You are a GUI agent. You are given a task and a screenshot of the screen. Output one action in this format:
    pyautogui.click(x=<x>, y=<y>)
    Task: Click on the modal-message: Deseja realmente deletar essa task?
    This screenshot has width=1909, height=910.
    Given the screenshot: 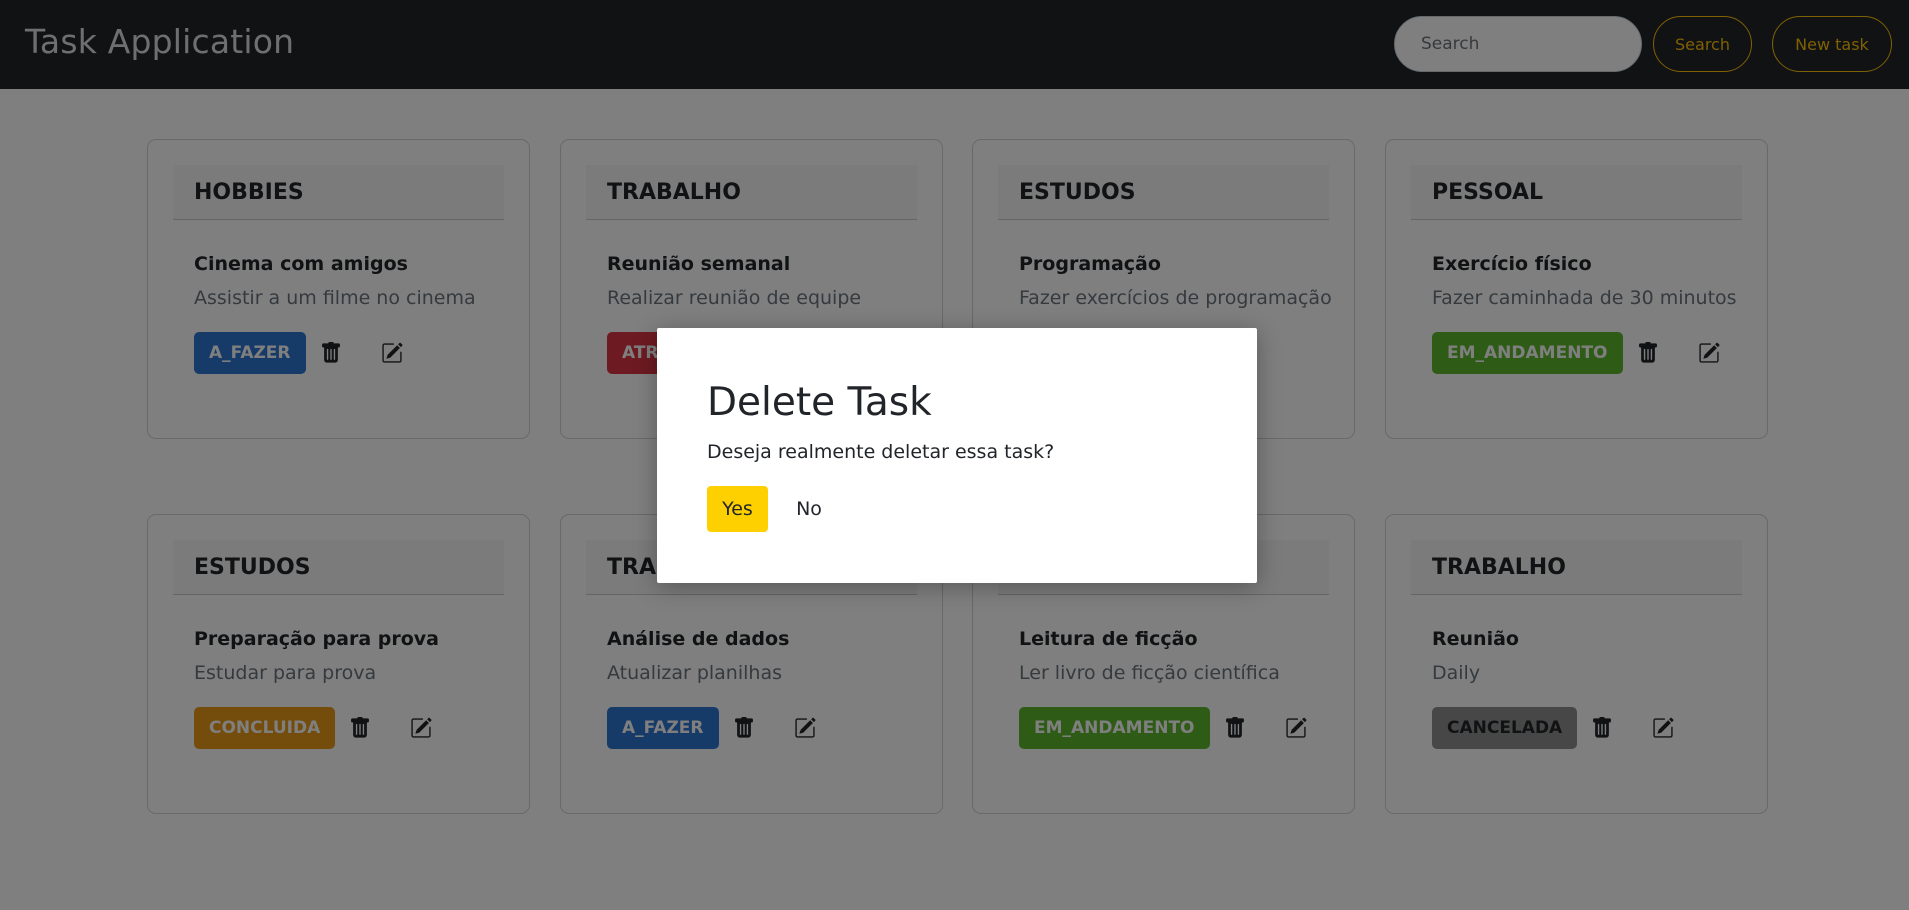 What is the action you would take?
    pyautogui.click(x=881, y=452)
    